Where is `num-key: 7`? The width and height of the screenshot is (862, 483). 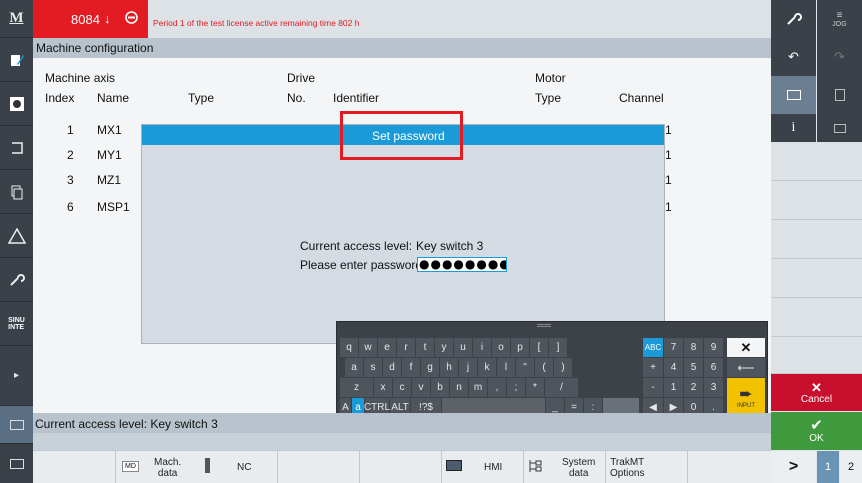
num-key: 7 is located at coordinates (673, 347).